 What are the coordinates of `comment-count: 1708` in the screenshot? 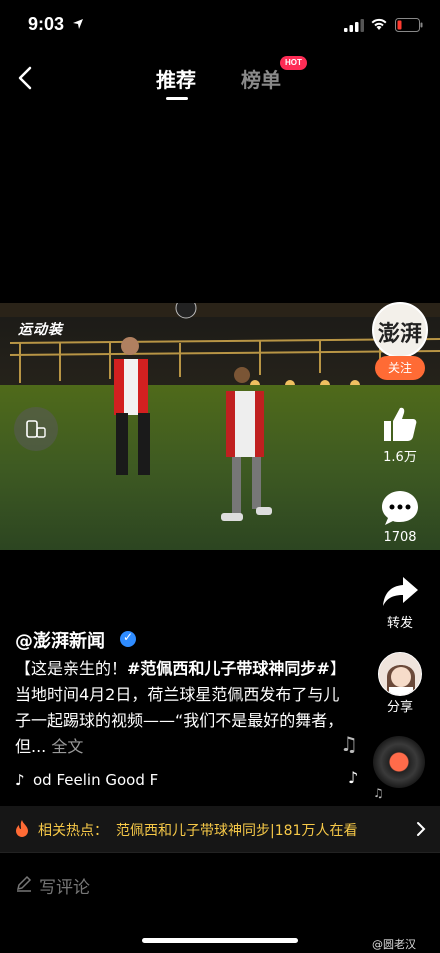 It's located at (400, 537).